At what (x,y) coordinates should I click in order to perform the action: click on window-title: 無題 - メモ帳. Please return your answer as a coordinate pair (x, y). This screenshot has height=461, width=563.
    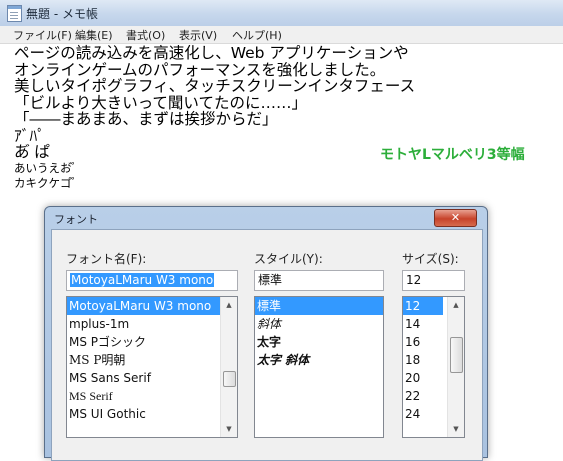
    Looking at the image, I should click on (62, 14).